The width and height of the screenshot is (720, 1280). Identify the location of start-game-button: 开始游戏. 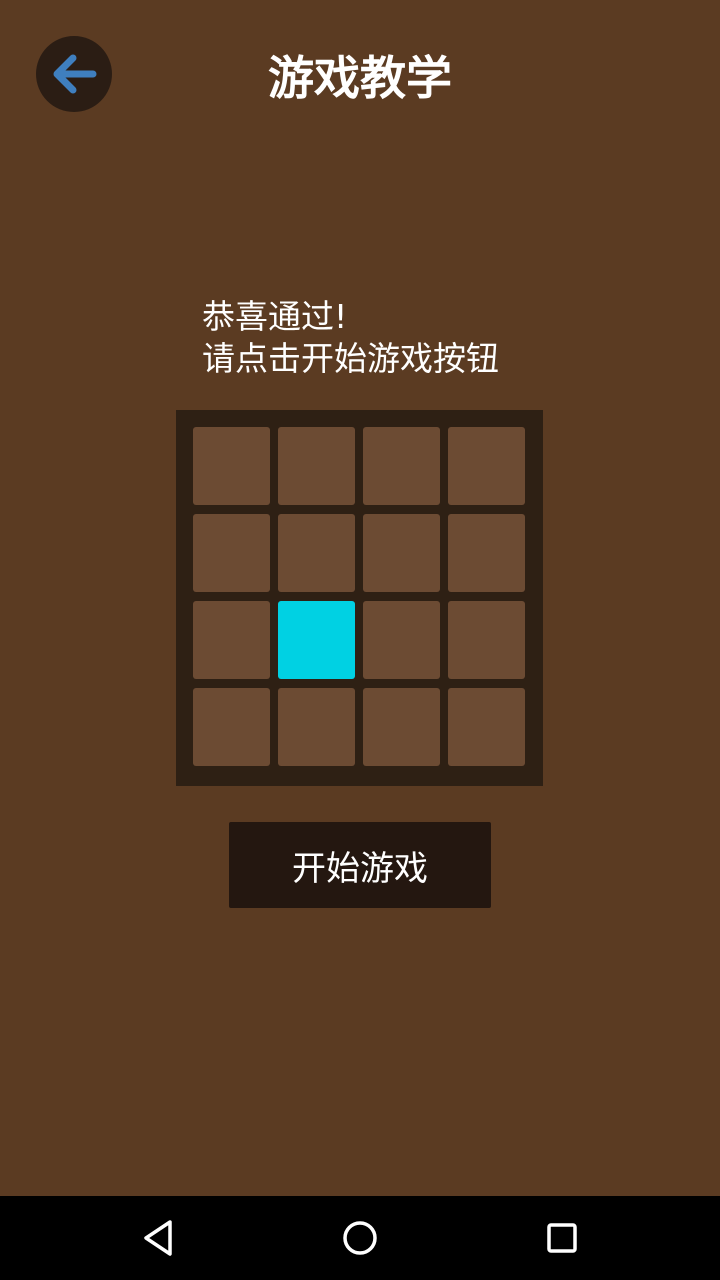
(360, 865).